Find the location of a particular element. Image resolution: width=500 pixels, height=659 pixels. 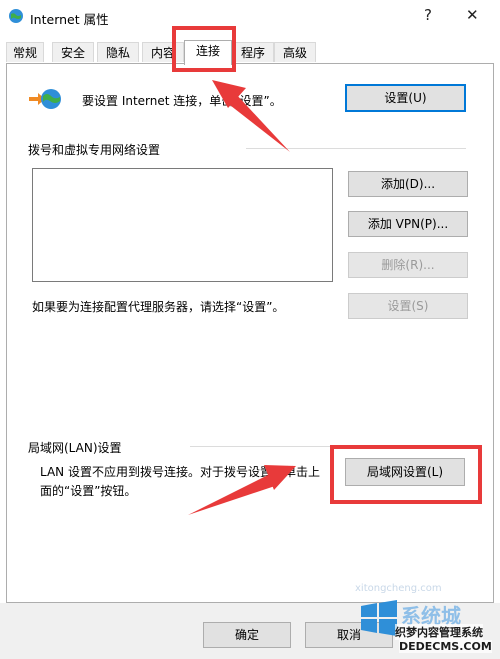

connect-globe-icon is located at coordinates (45, 99).